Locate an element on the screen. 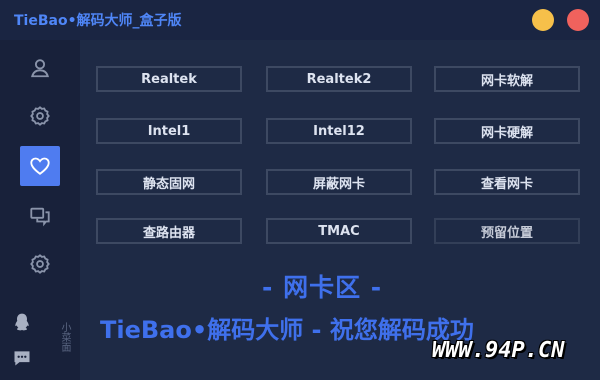  realtek2-button: Realtek2 is located at coordinates (339, 79).